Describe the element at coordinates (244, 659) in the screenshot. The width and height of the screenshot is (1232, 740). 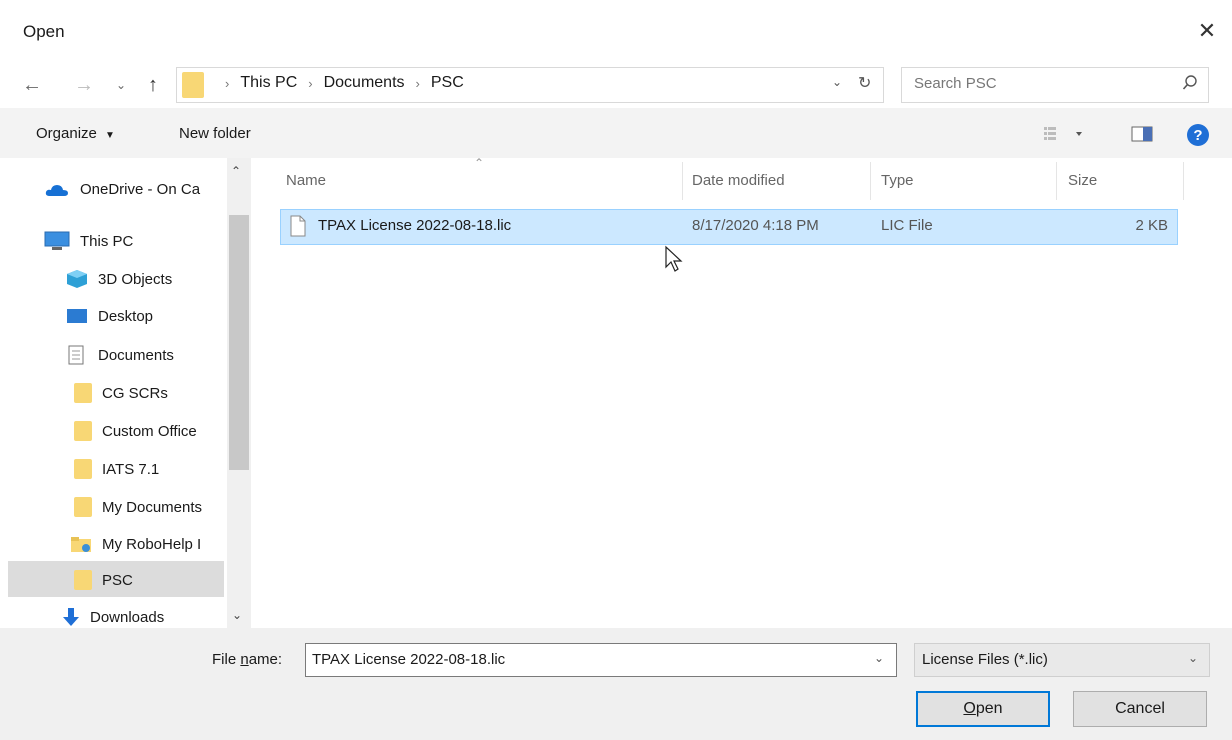
I see `access-key: n` at that location.